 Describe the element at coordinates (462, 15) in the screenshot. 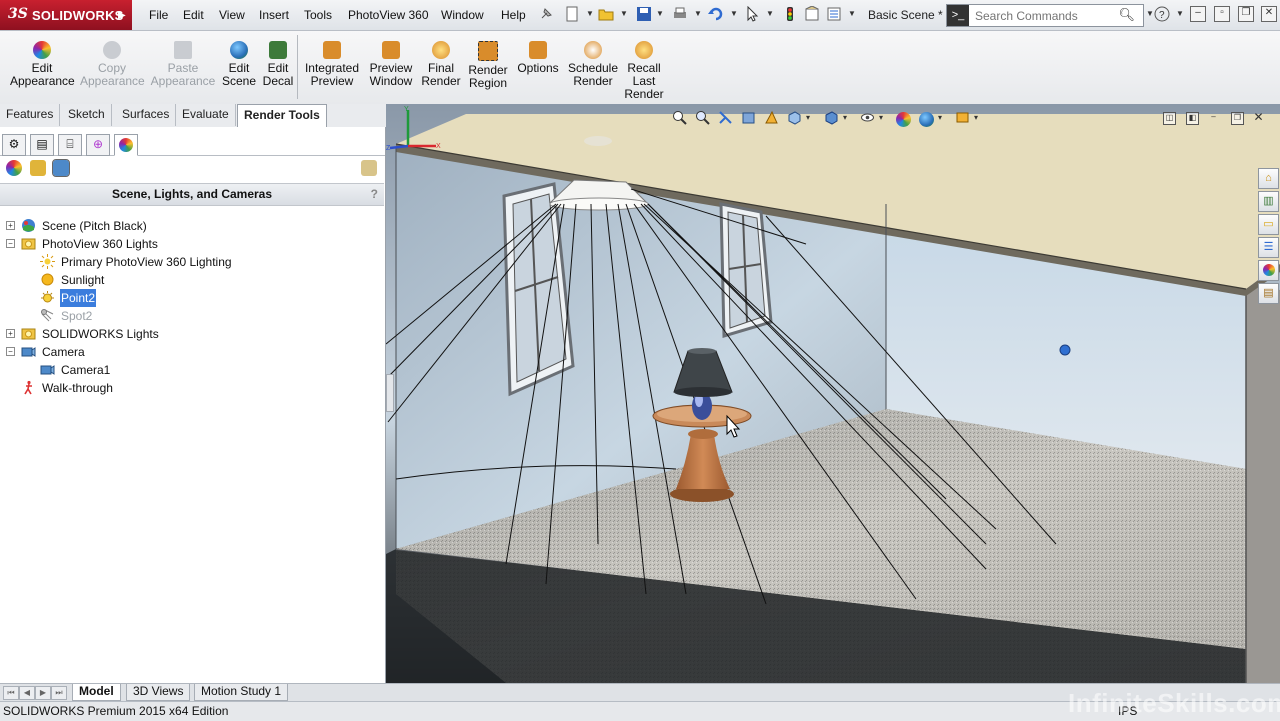

I see `menu-window: Window` at that location.